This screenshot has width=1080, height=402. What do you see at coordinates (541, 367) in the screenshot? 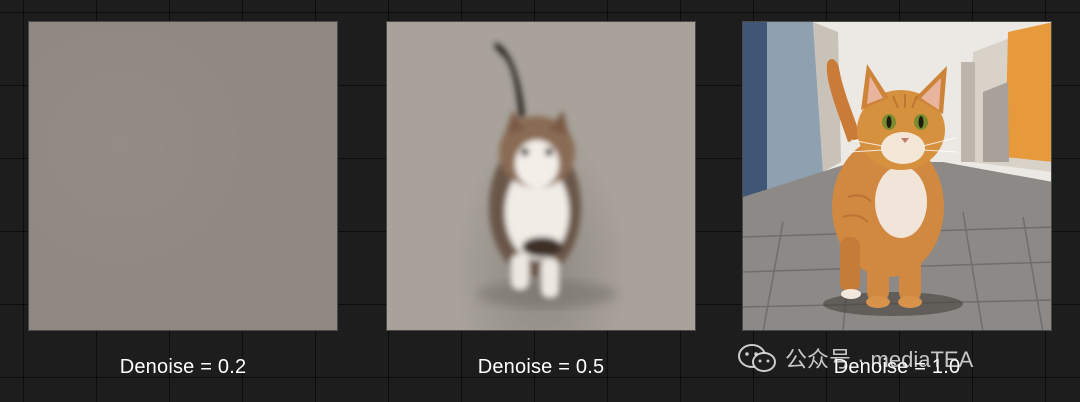
I see `caption-denoise-0-5: Denoise = 0.5` at bounding box center [541, 367].